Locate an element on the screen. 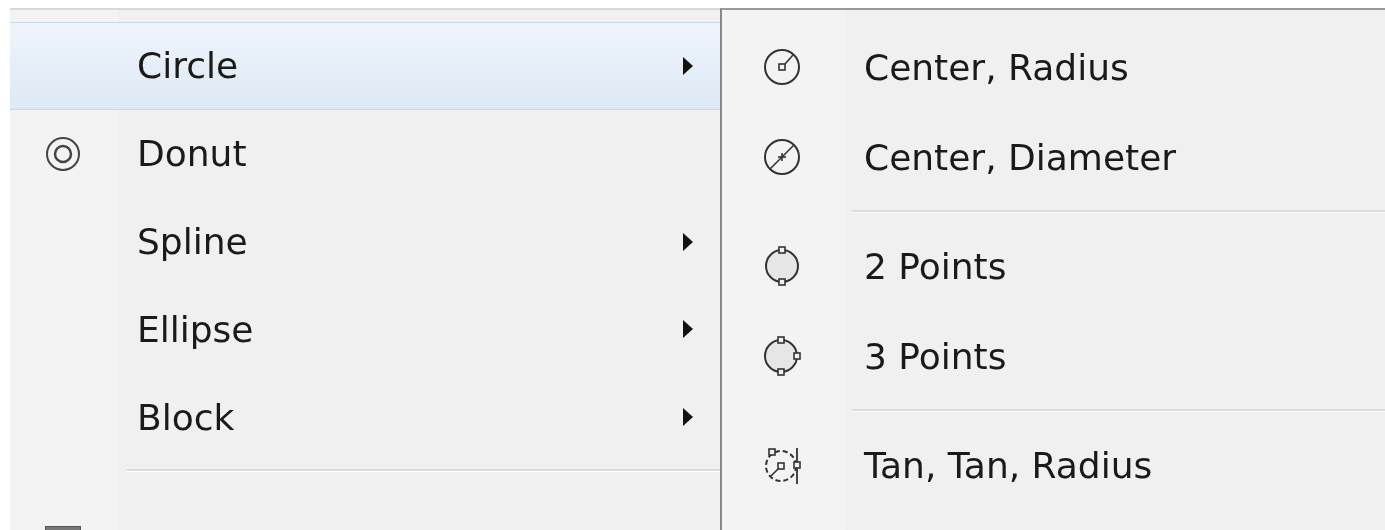 Image resolution: width=1385 pixels, height=530 pixels. menu-item: Block is located at coordinates (365, 417).